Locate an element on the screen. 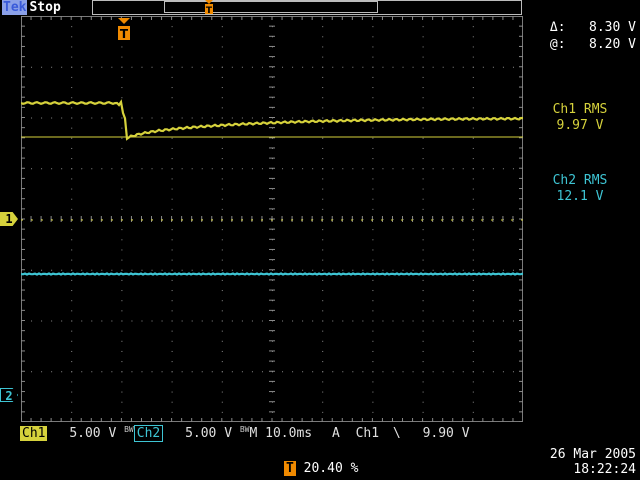  ch2-ground-marker: 2 is located at coordinates (9, 395).